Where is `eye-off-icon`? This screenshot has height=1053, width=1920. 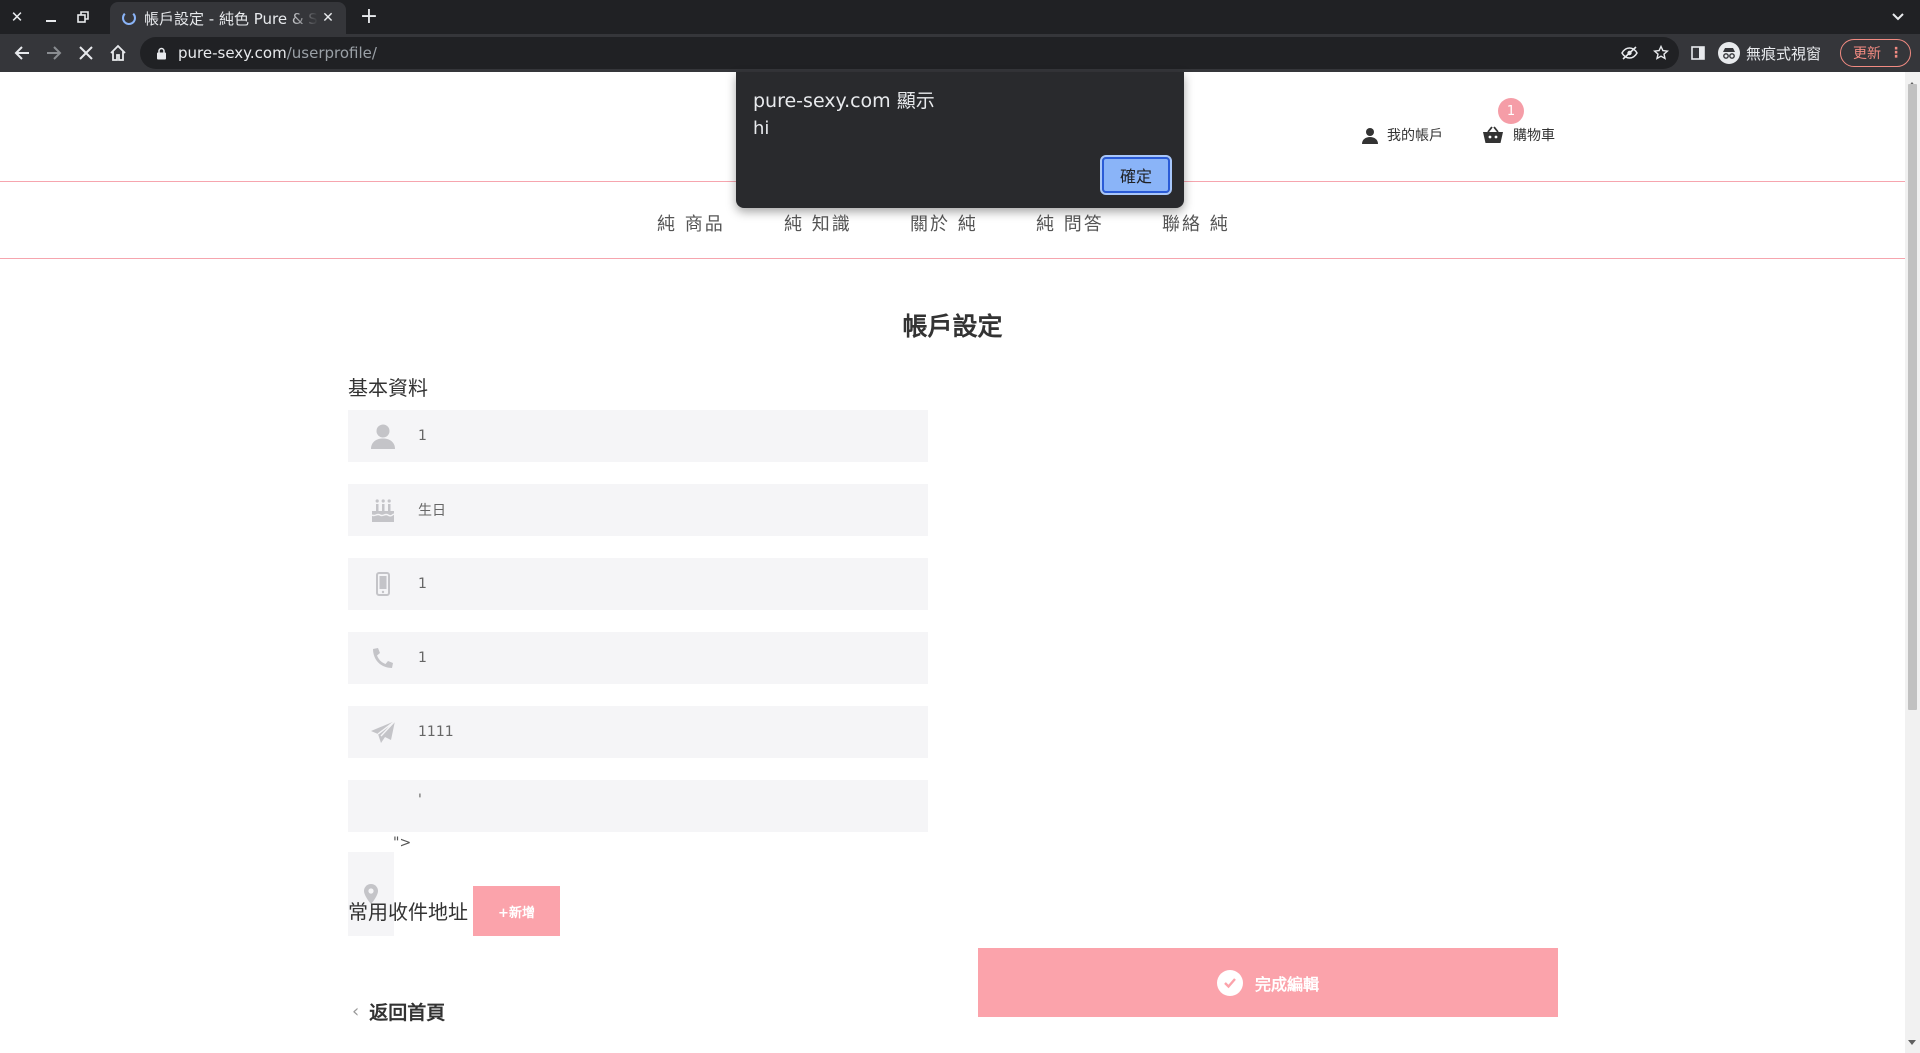
eye-off-icon is located at coordinates (1629, 53).